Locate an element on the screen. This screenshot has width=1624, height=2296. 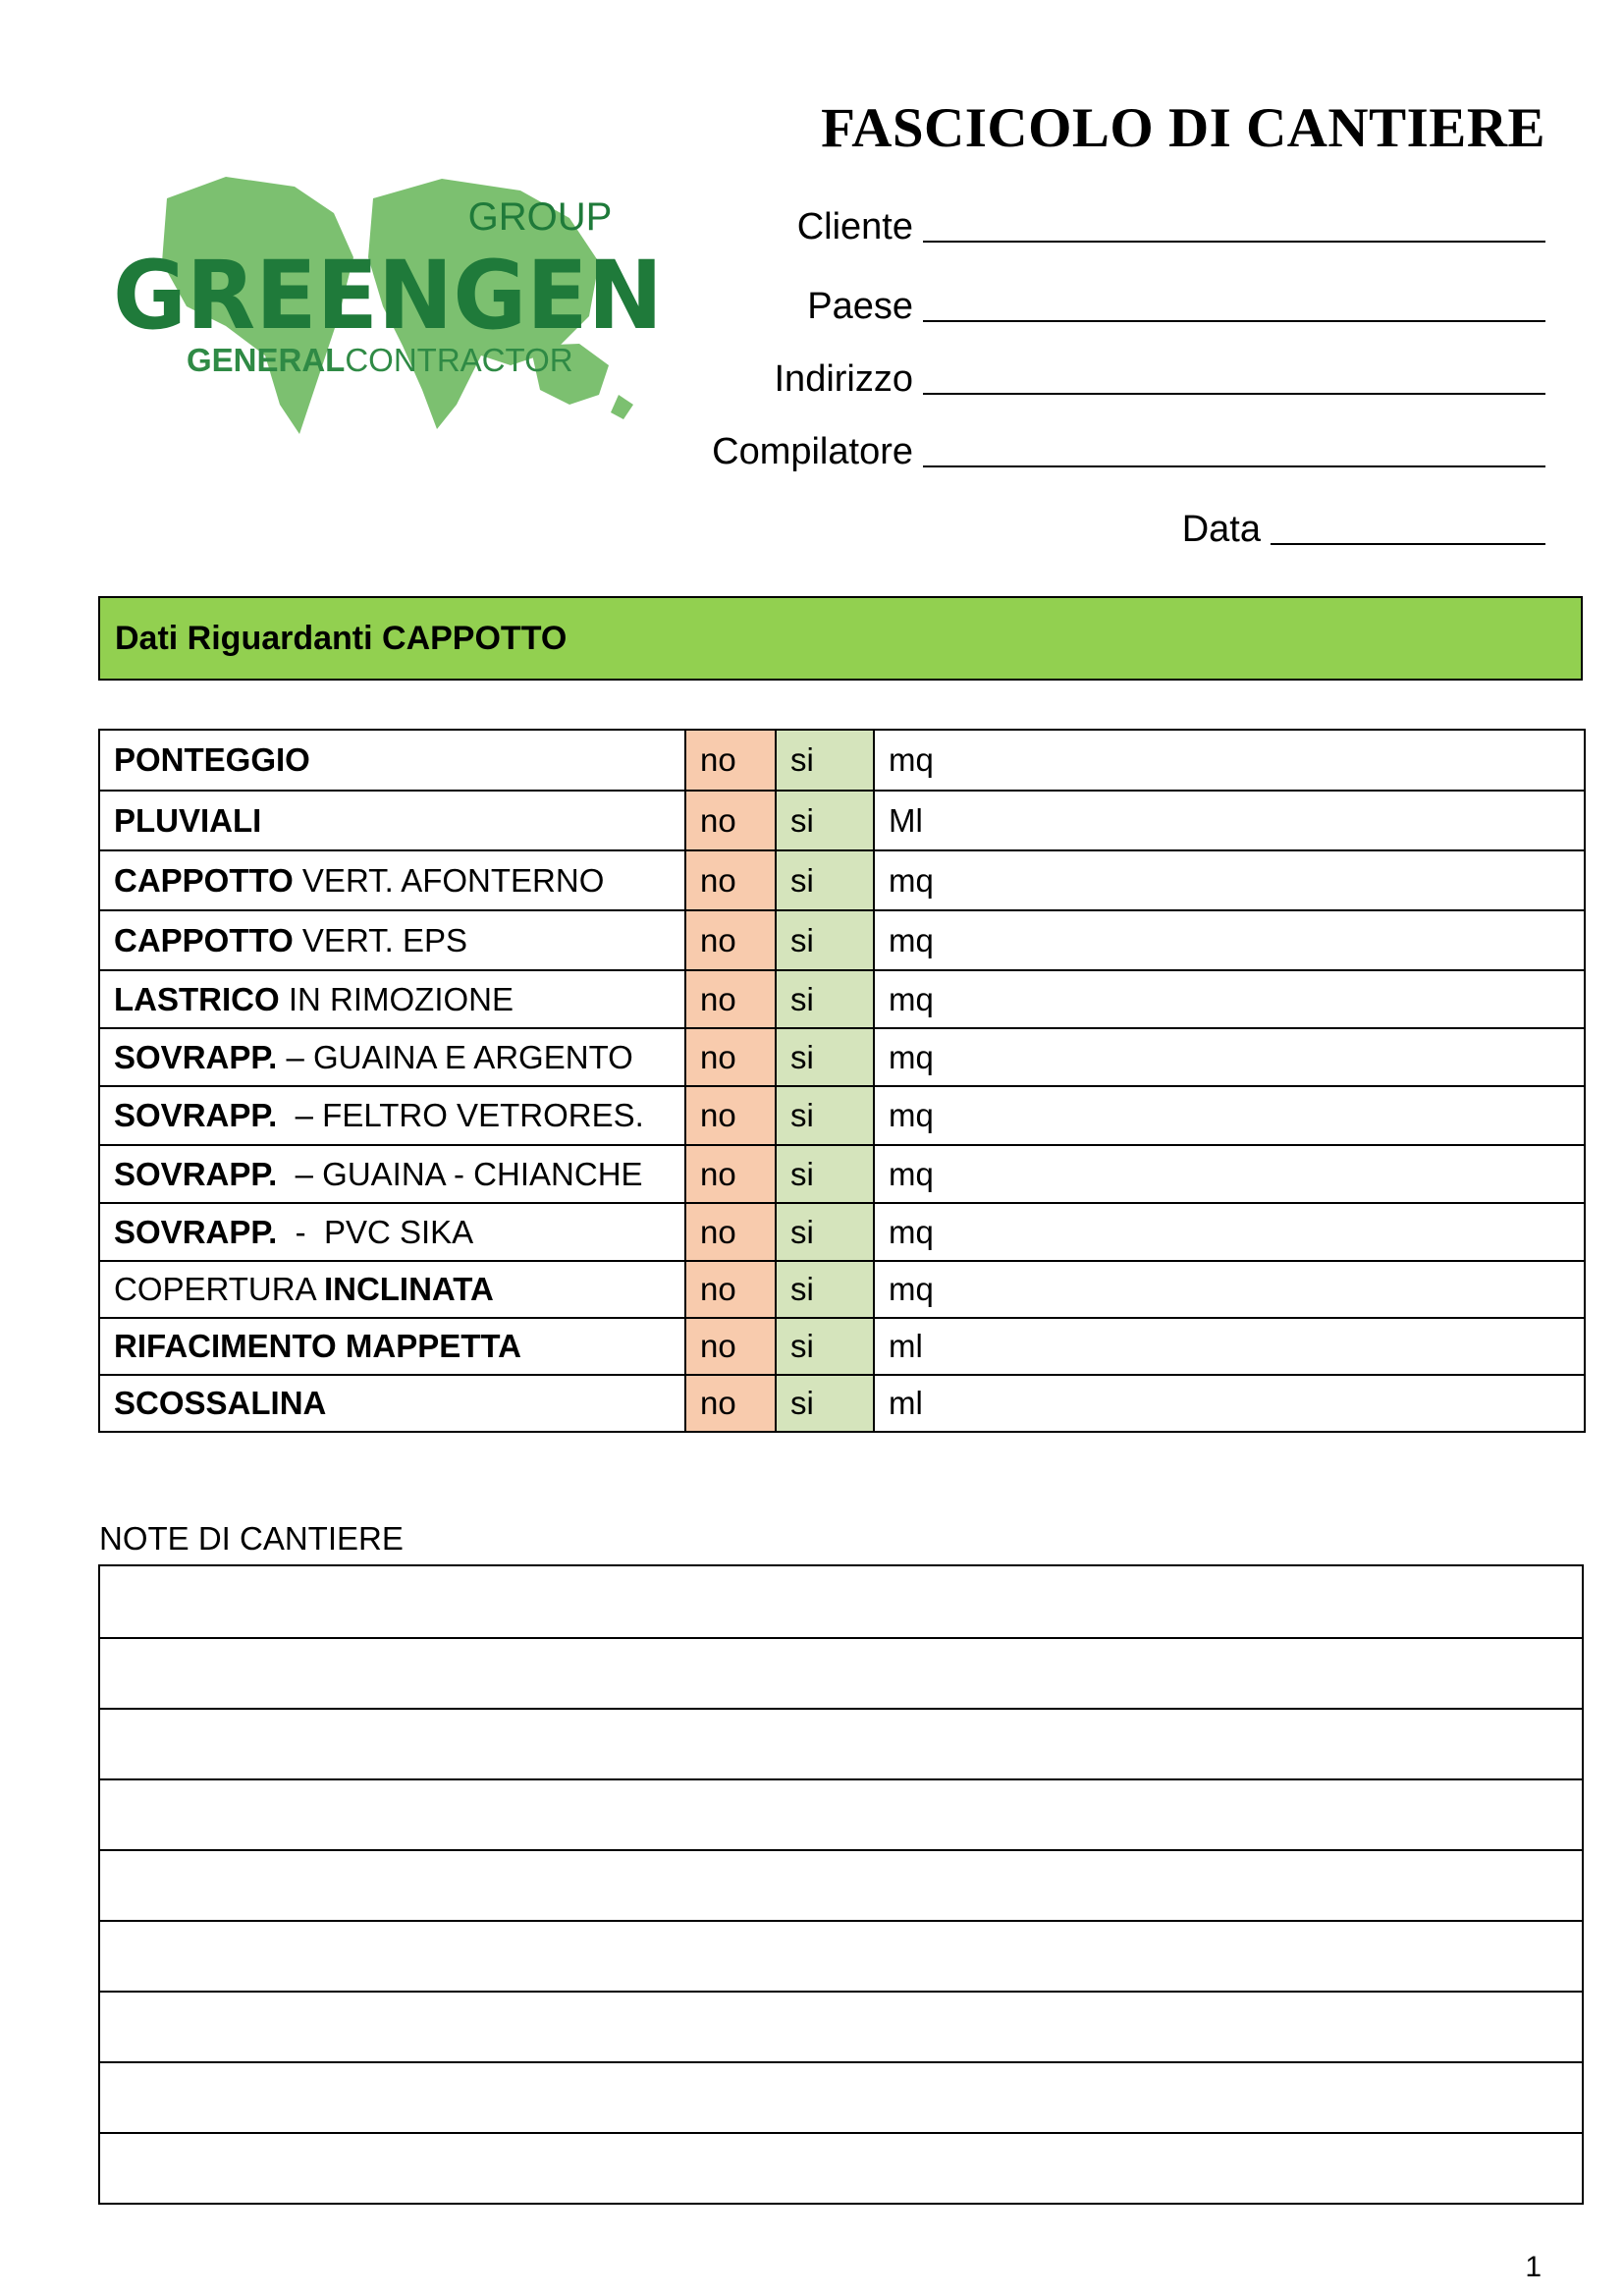
field-data: Data is located at coordinates (1363, 530).